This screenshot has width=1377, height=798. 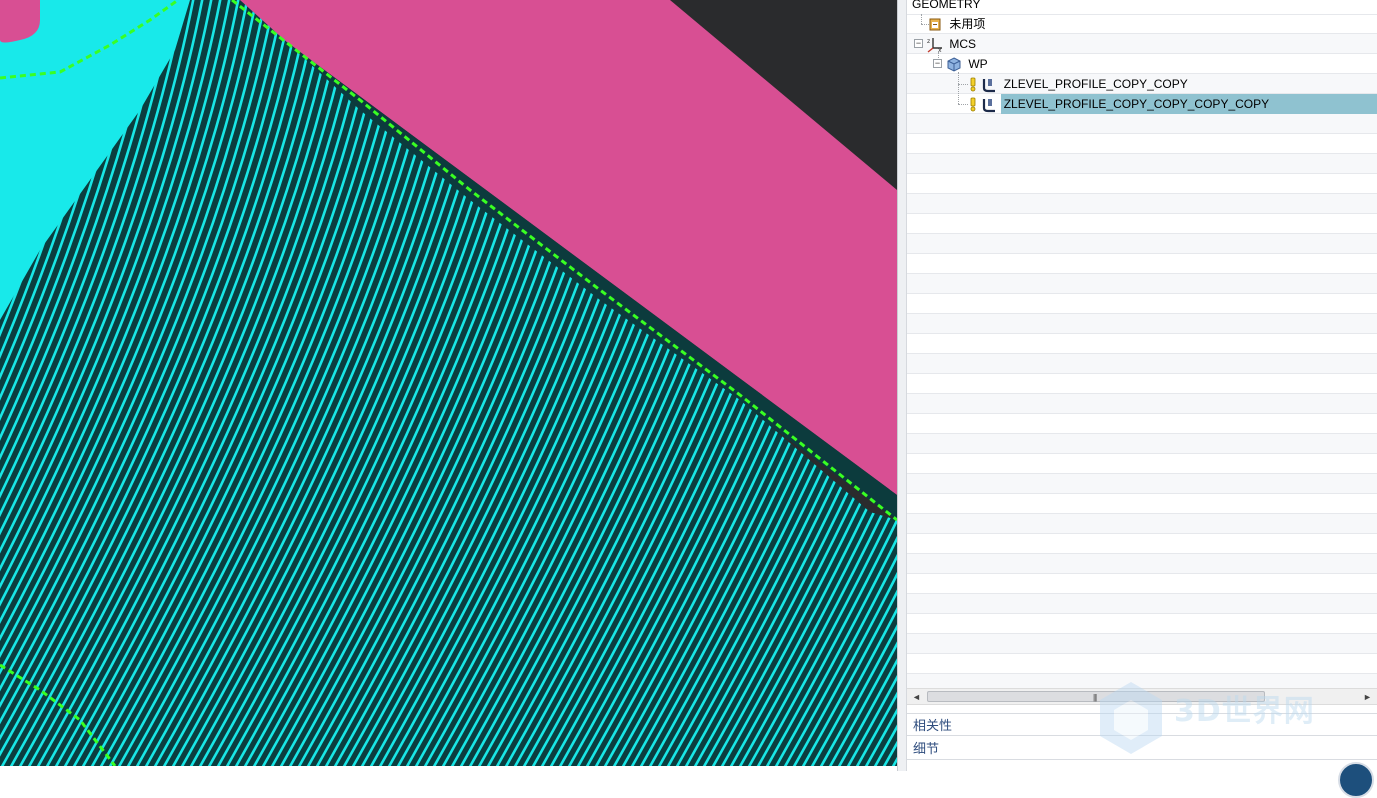 What do you see at coordinates (954, 64) in the screenshot?
I see `workpiece-icon` at bounding box center [954, 64].